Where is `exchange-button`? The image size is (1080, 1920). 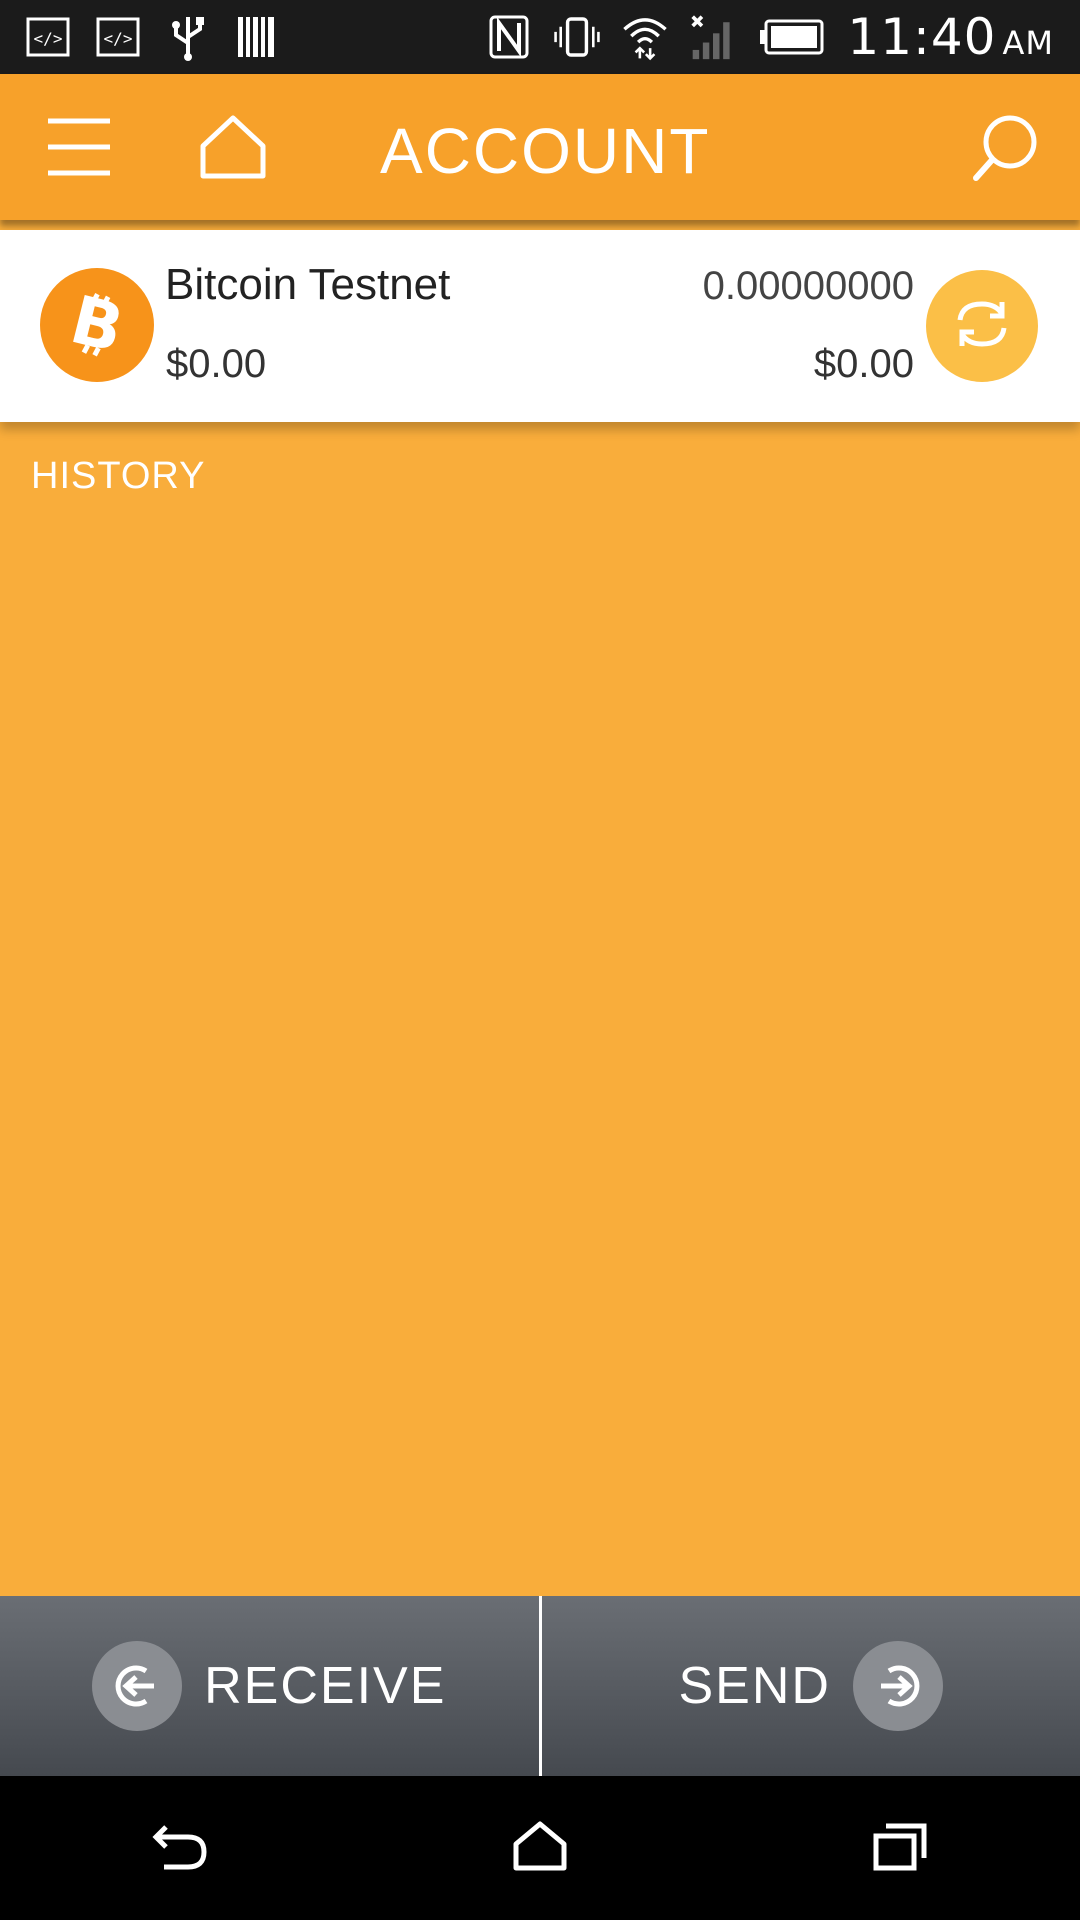 exchange-button is located at coordinates (982, 326).